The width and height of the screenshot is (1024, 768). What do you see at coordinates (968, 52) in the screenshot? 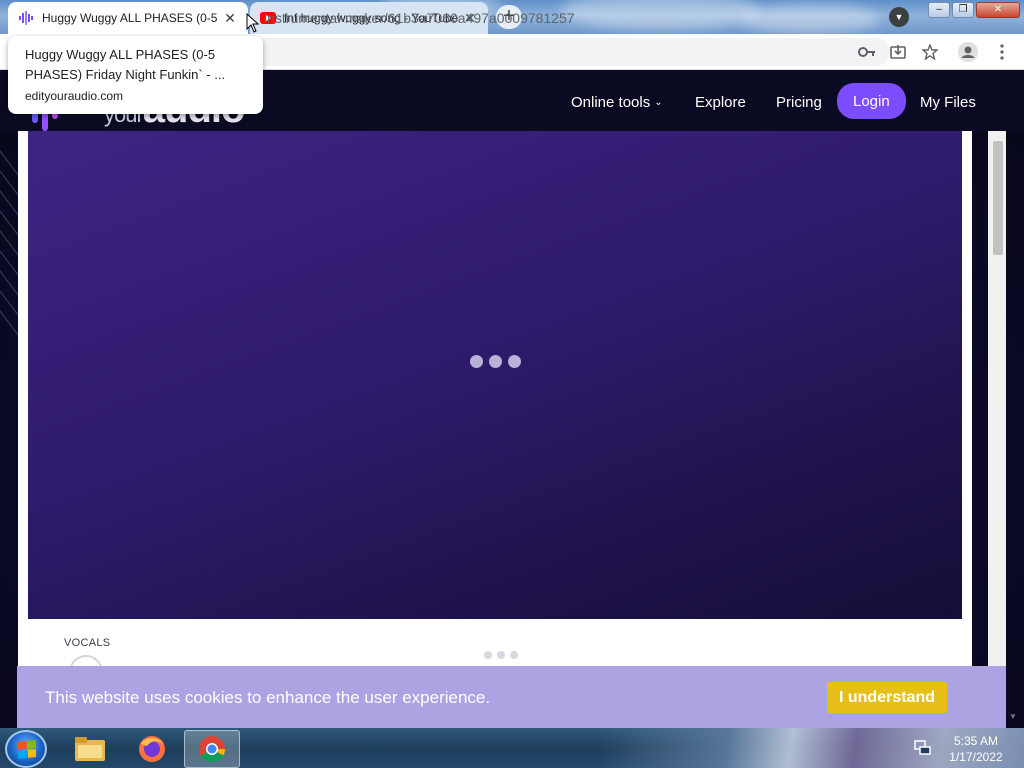
I see `profile-avatar-icon` at bounding box center [968, 52].